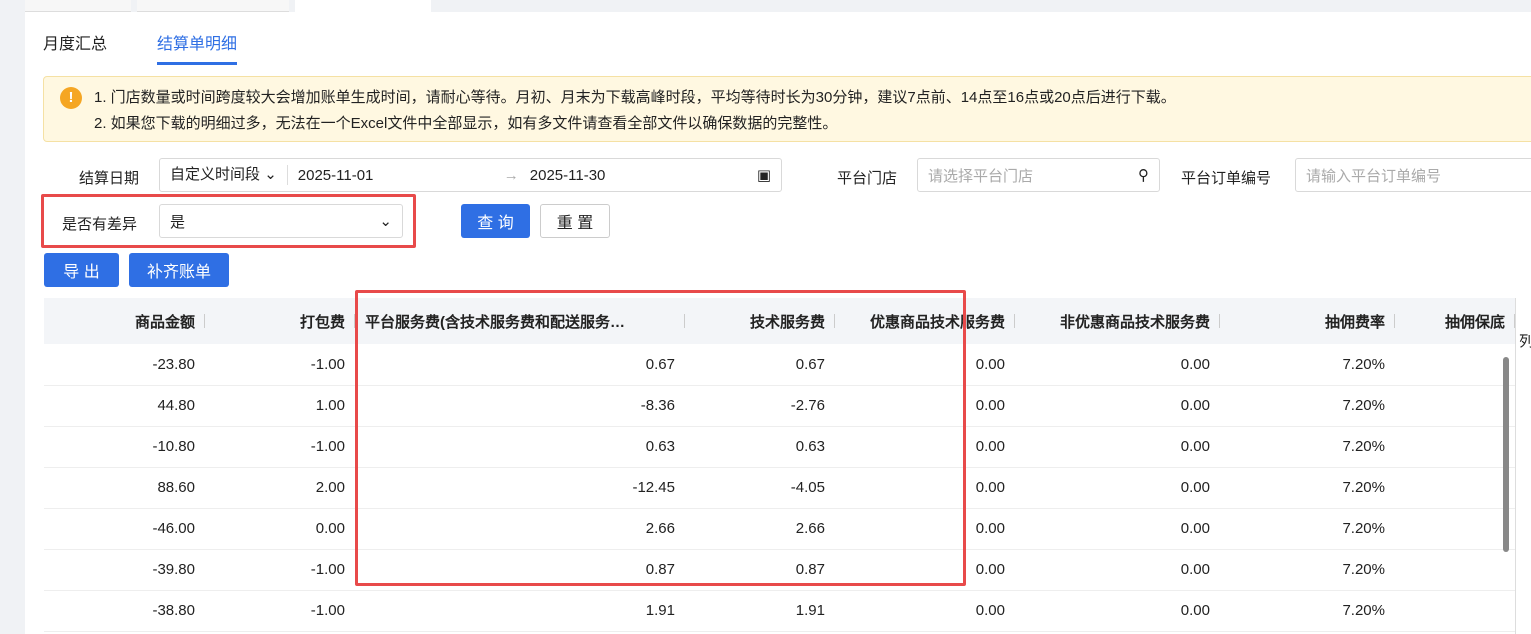  I want to click on column-header-label: 抽佣保底, so click(1474, 322).